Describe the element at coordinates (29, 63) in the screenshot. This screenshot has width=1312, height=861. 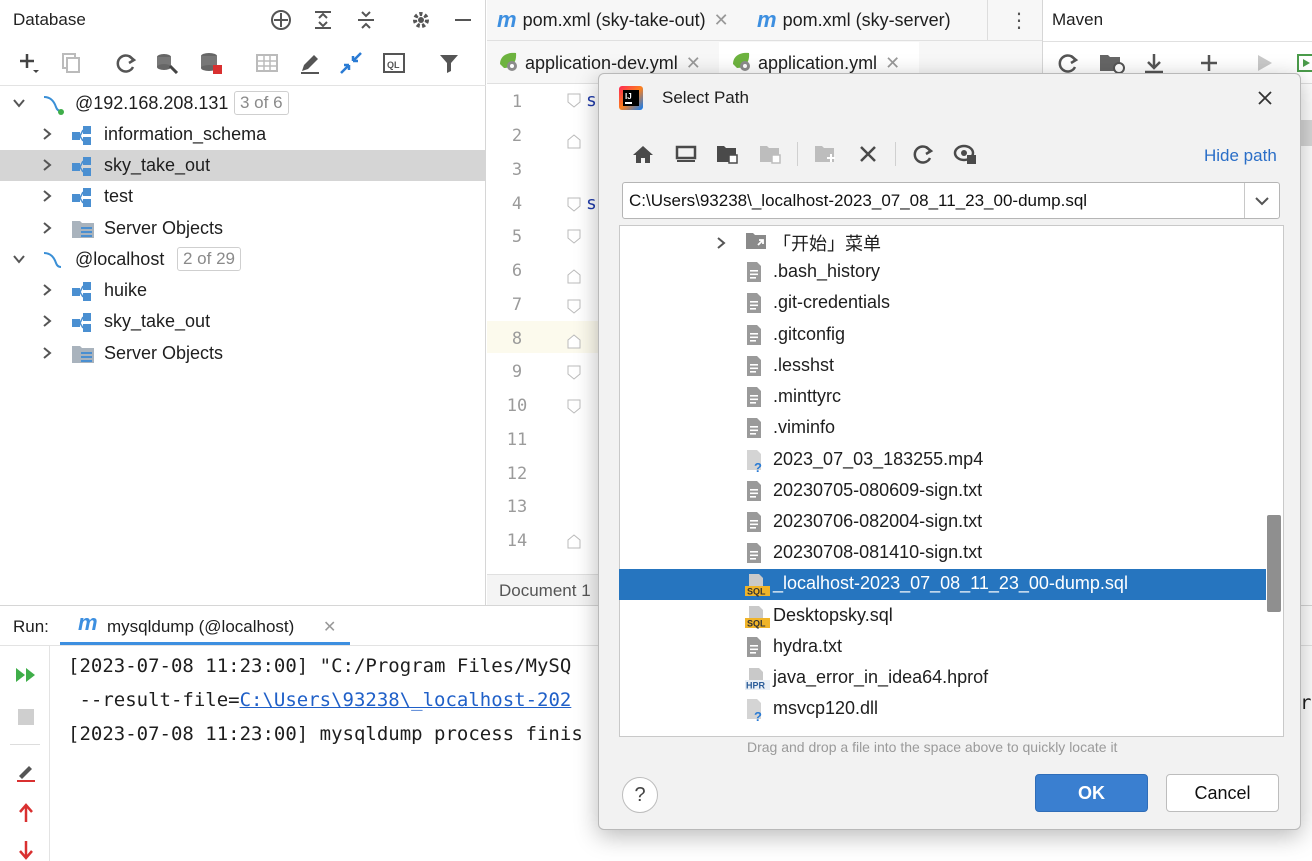
I see `add-icon` at that location.